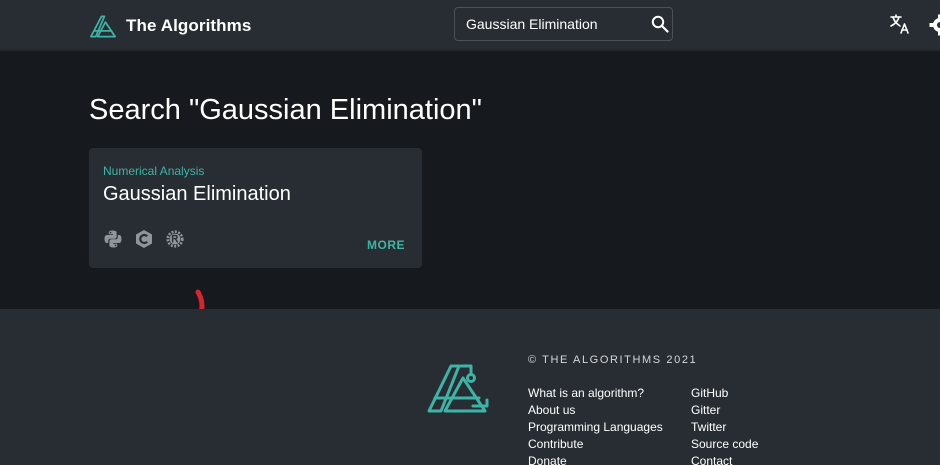 The height and width of the screenshot is (465, 940). Describe the element at coordinates (154, 171) in the screenshot. I see `card-category: Numerical Analysis` at that location.